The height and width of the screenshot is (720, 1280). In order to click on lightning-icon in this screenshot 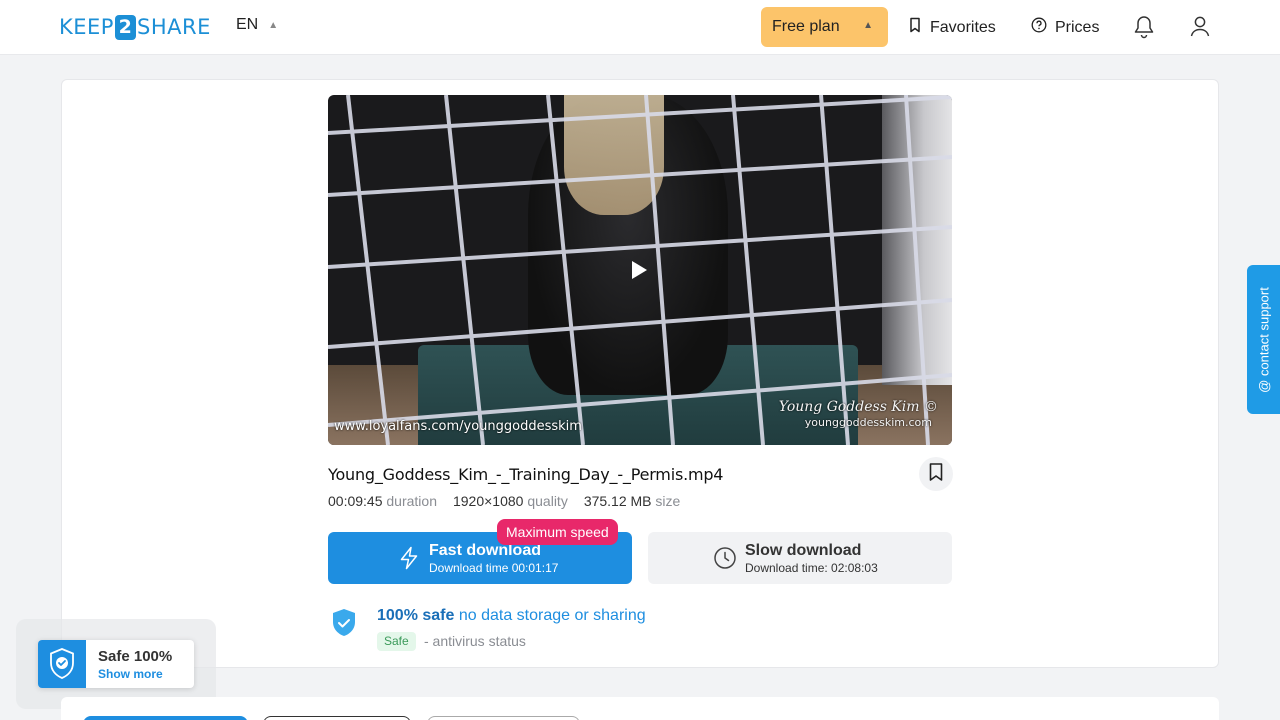, I will do `click(409, 560)`.